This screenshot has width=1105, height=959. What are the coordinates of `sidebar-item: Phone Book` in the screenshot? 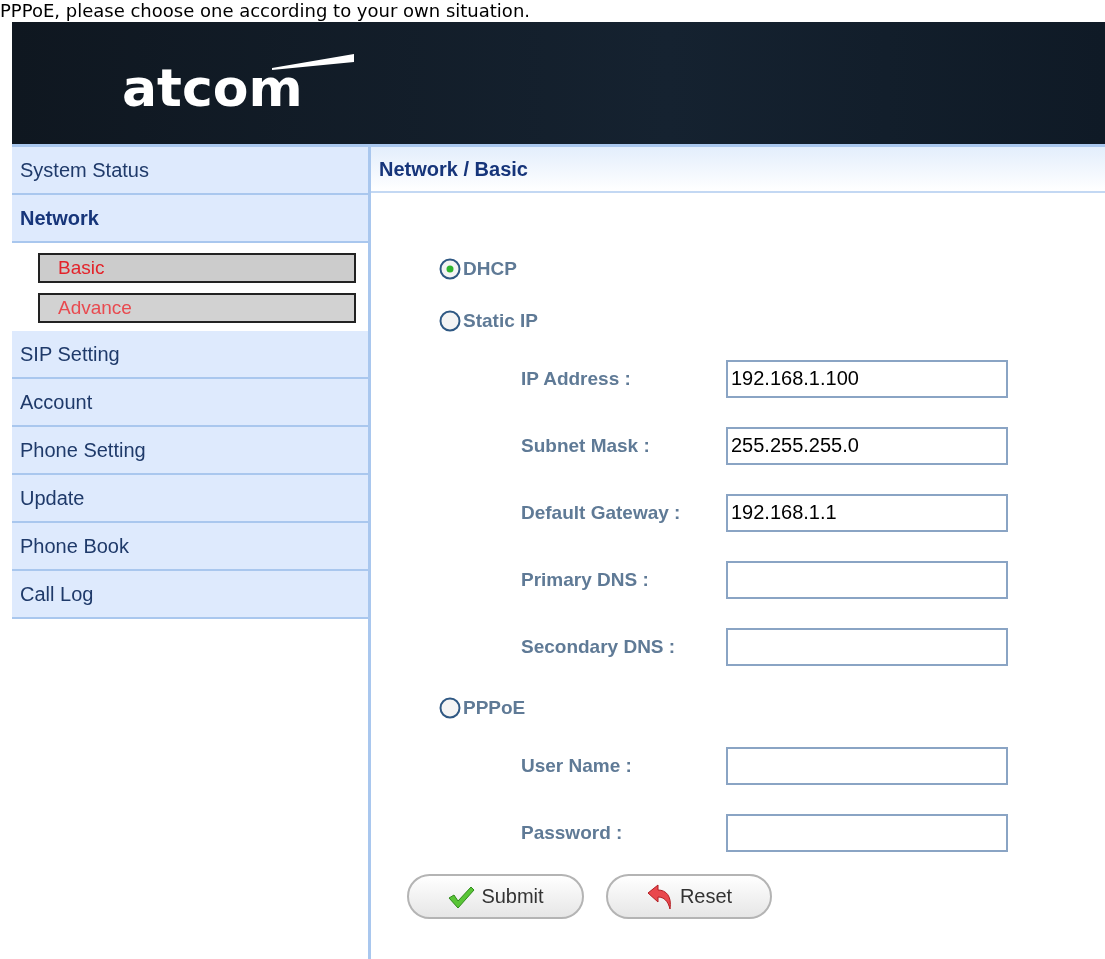 It's located at (190, 547).